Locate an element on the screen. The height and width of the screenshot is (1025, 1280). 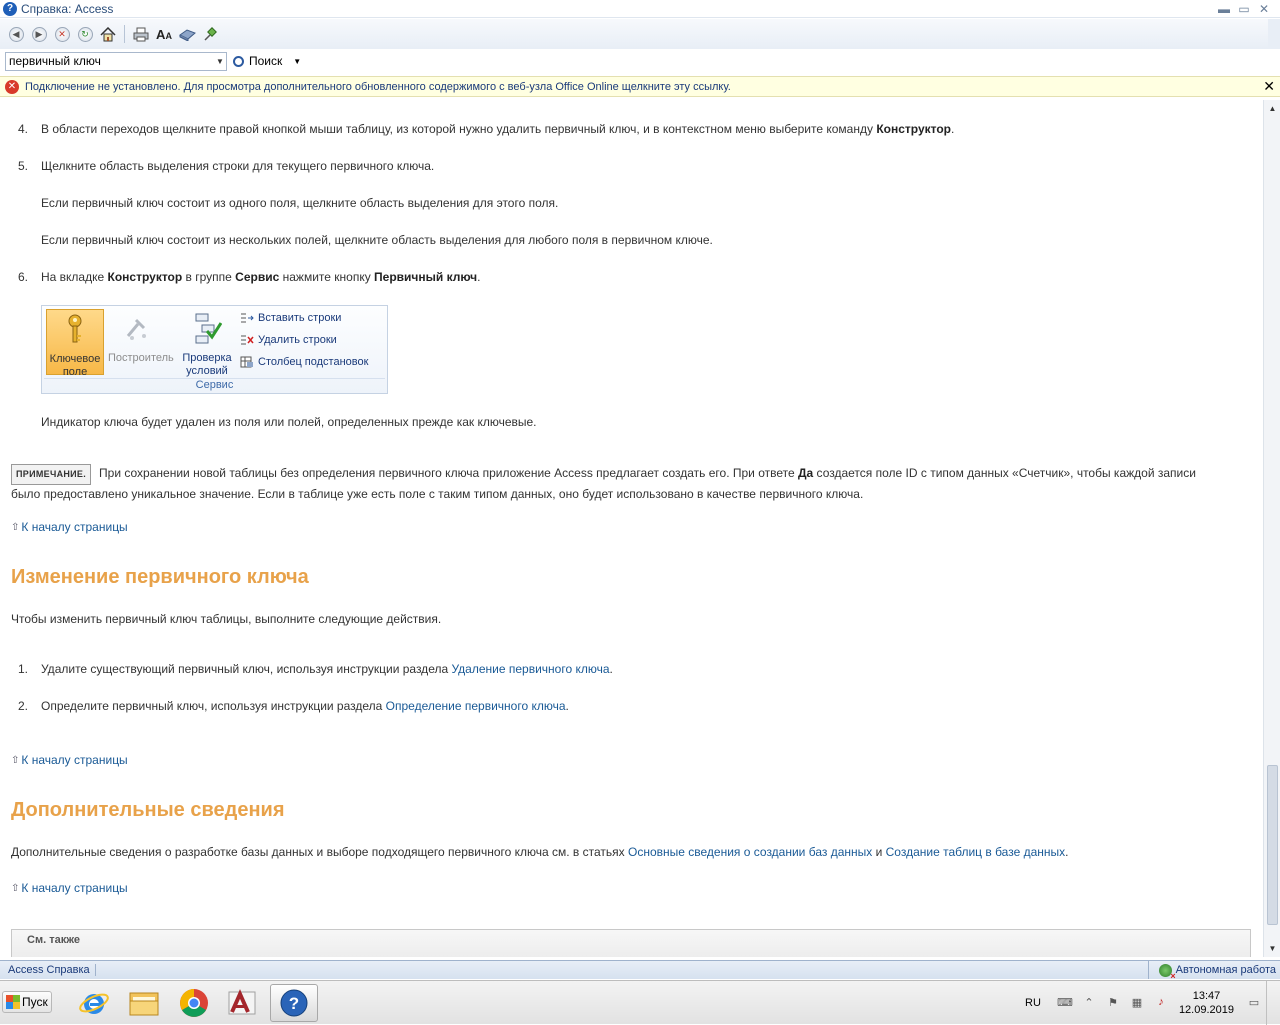
font-size-button: AA is located at coordinates (164, 34).